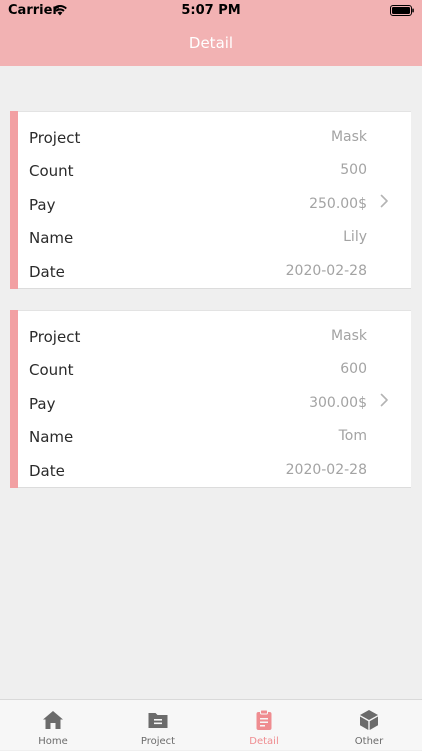  Describe the element at coordinates (353, 369) in the screenshot. I see `count-value: 600` at that location.